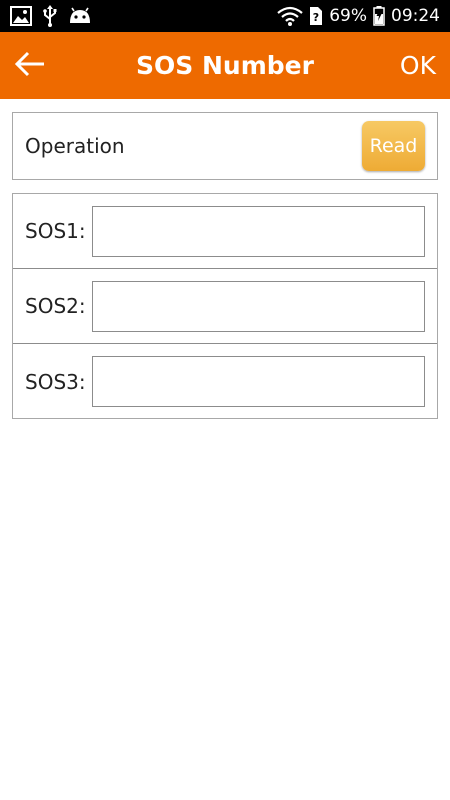 The image size is (450, 800). Describe the element at coordinates (290, 16) in the screenshot. I see `wifi-icon` at that location.